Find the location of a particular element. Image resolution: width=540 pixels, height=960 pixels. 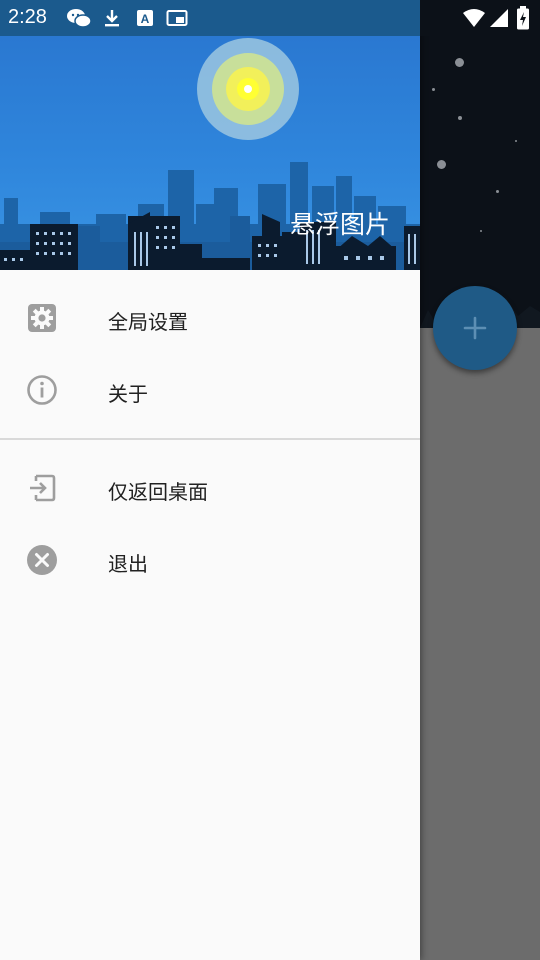

add-fab-button is located at coordinates (475, 328).